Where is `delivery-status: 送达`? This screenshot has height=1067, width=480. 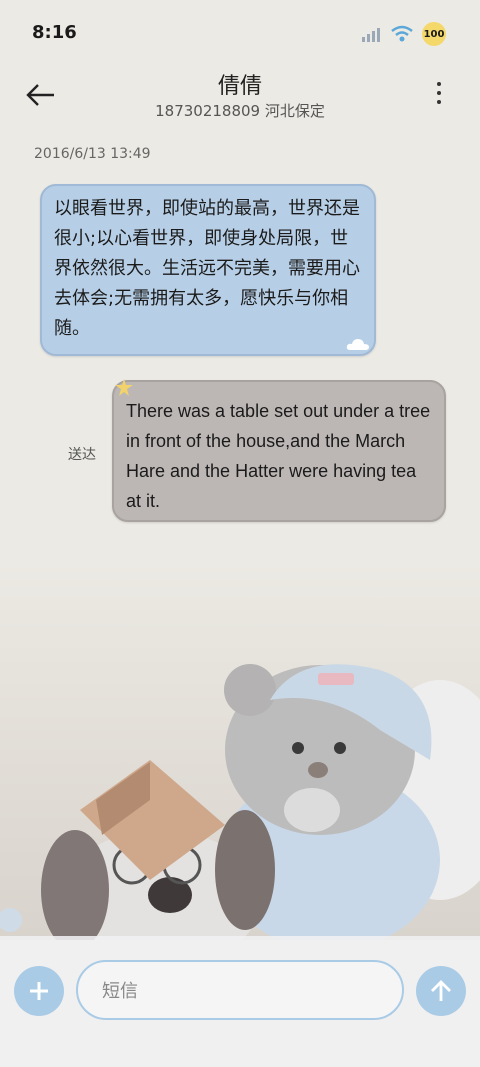
delivery-status: 送达 is located at coordinates (82, 455).